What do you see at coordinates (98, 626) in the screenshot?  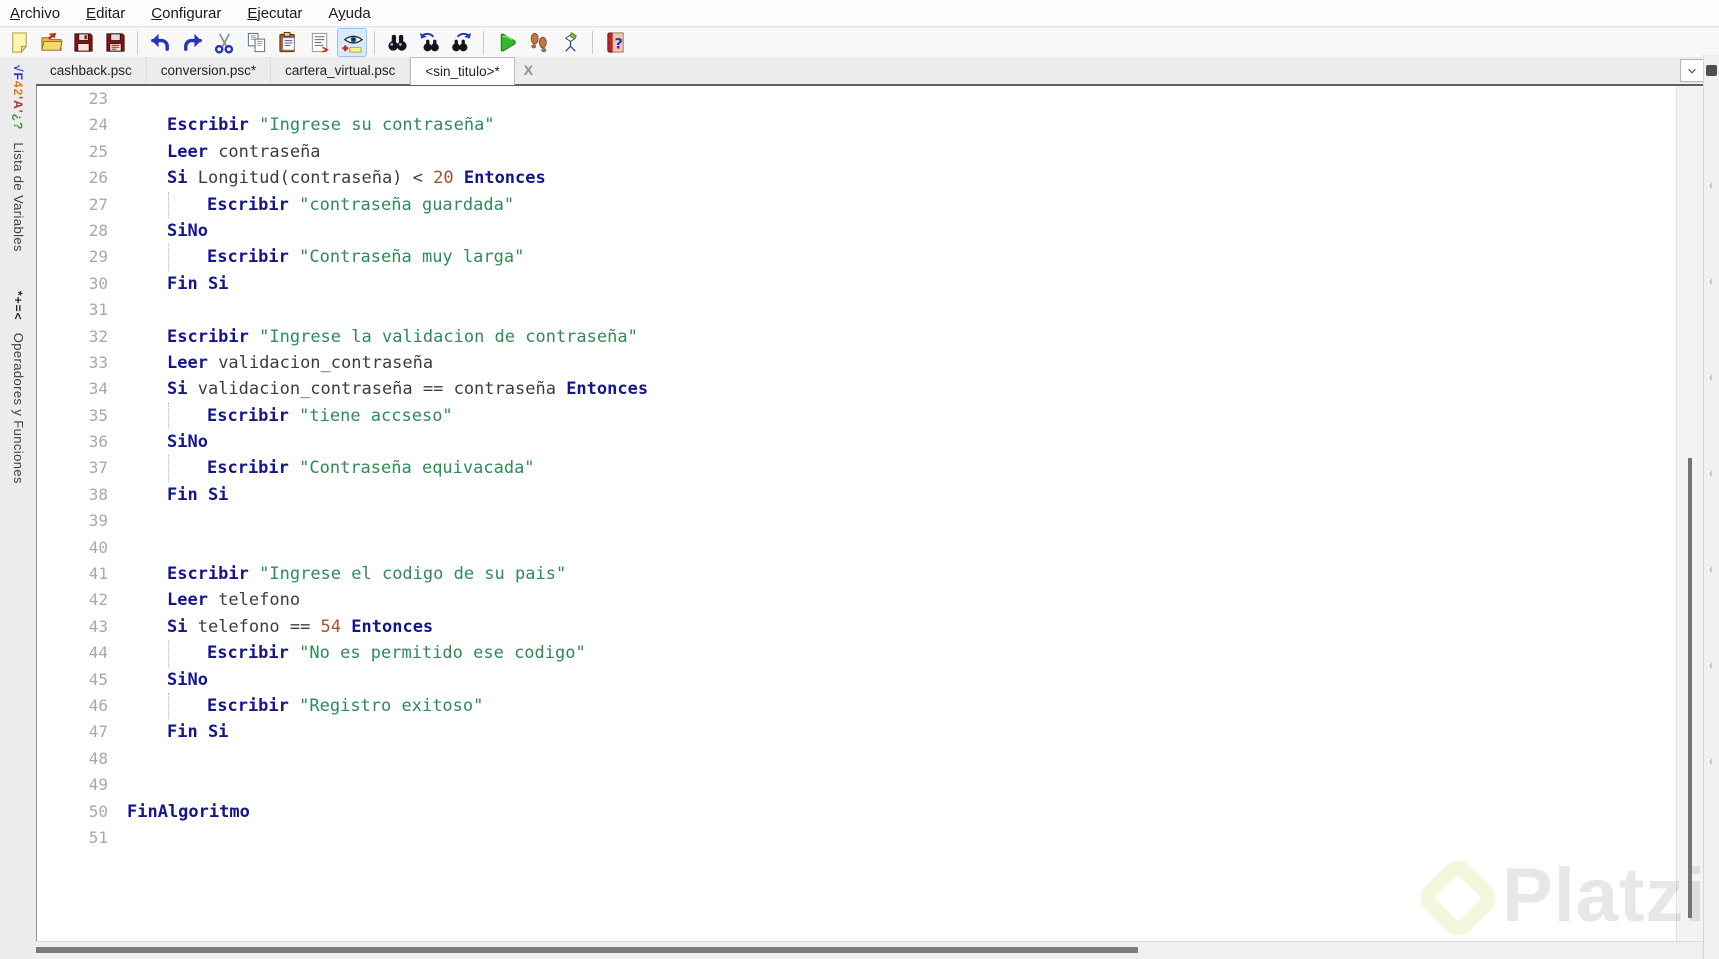 I see `line-number: 43` at bounding box center [98, 626].